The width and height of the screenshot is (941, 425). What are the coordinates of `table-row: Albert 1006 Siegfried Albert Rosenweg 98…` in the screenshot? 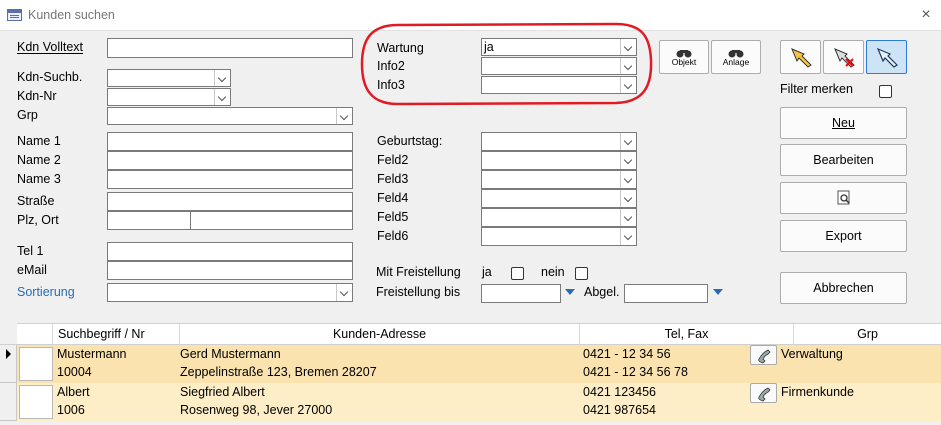 It's located at (470, 402).